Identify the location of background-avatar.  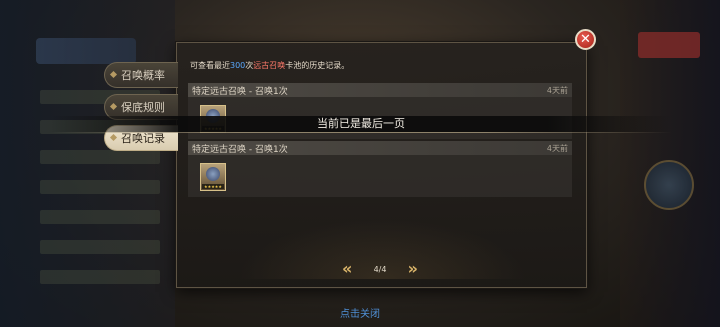
(669, 185).